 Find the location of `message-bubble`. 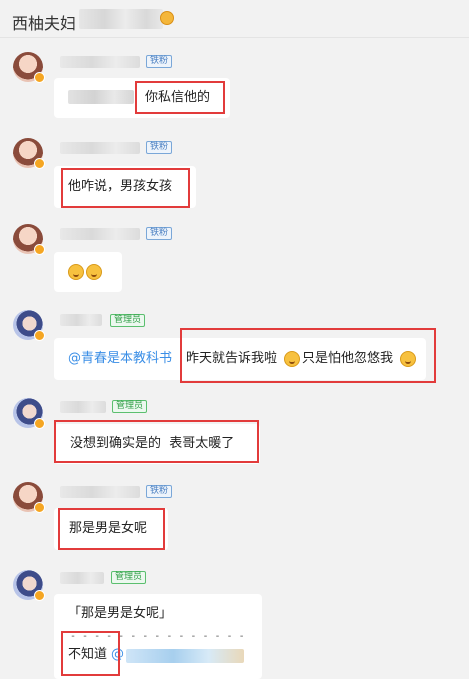

message-bubble is located at coordinates (88, 272).